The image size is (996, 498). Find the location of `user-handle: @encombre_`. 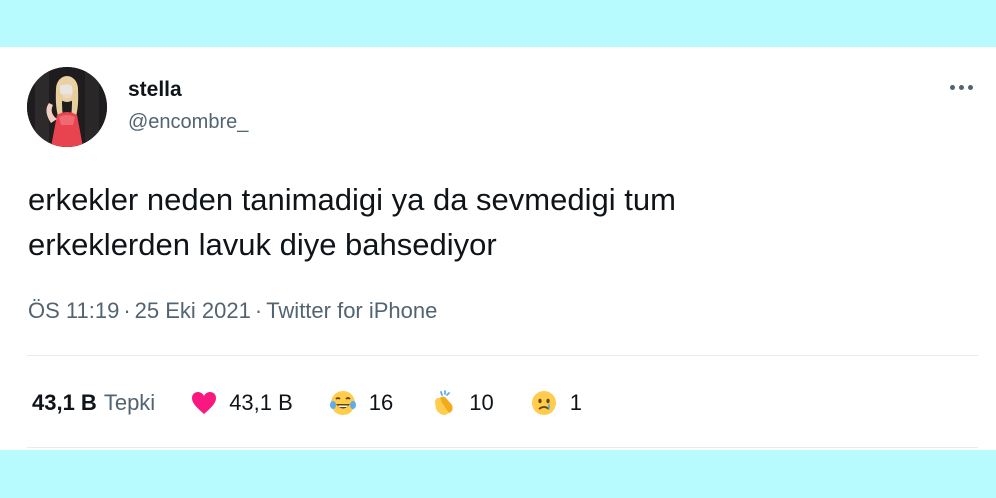

user-handle: @encombre_ is located at coordinates (188, 122).